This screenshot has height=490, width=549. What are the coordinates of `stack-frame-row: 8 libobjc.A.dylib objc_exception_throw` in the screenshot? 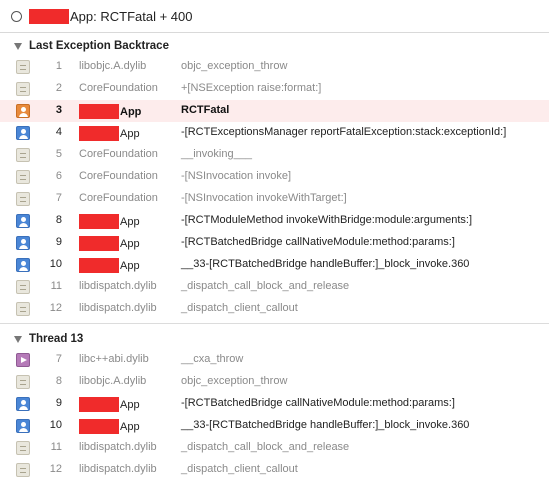 It's located at (274, 382).